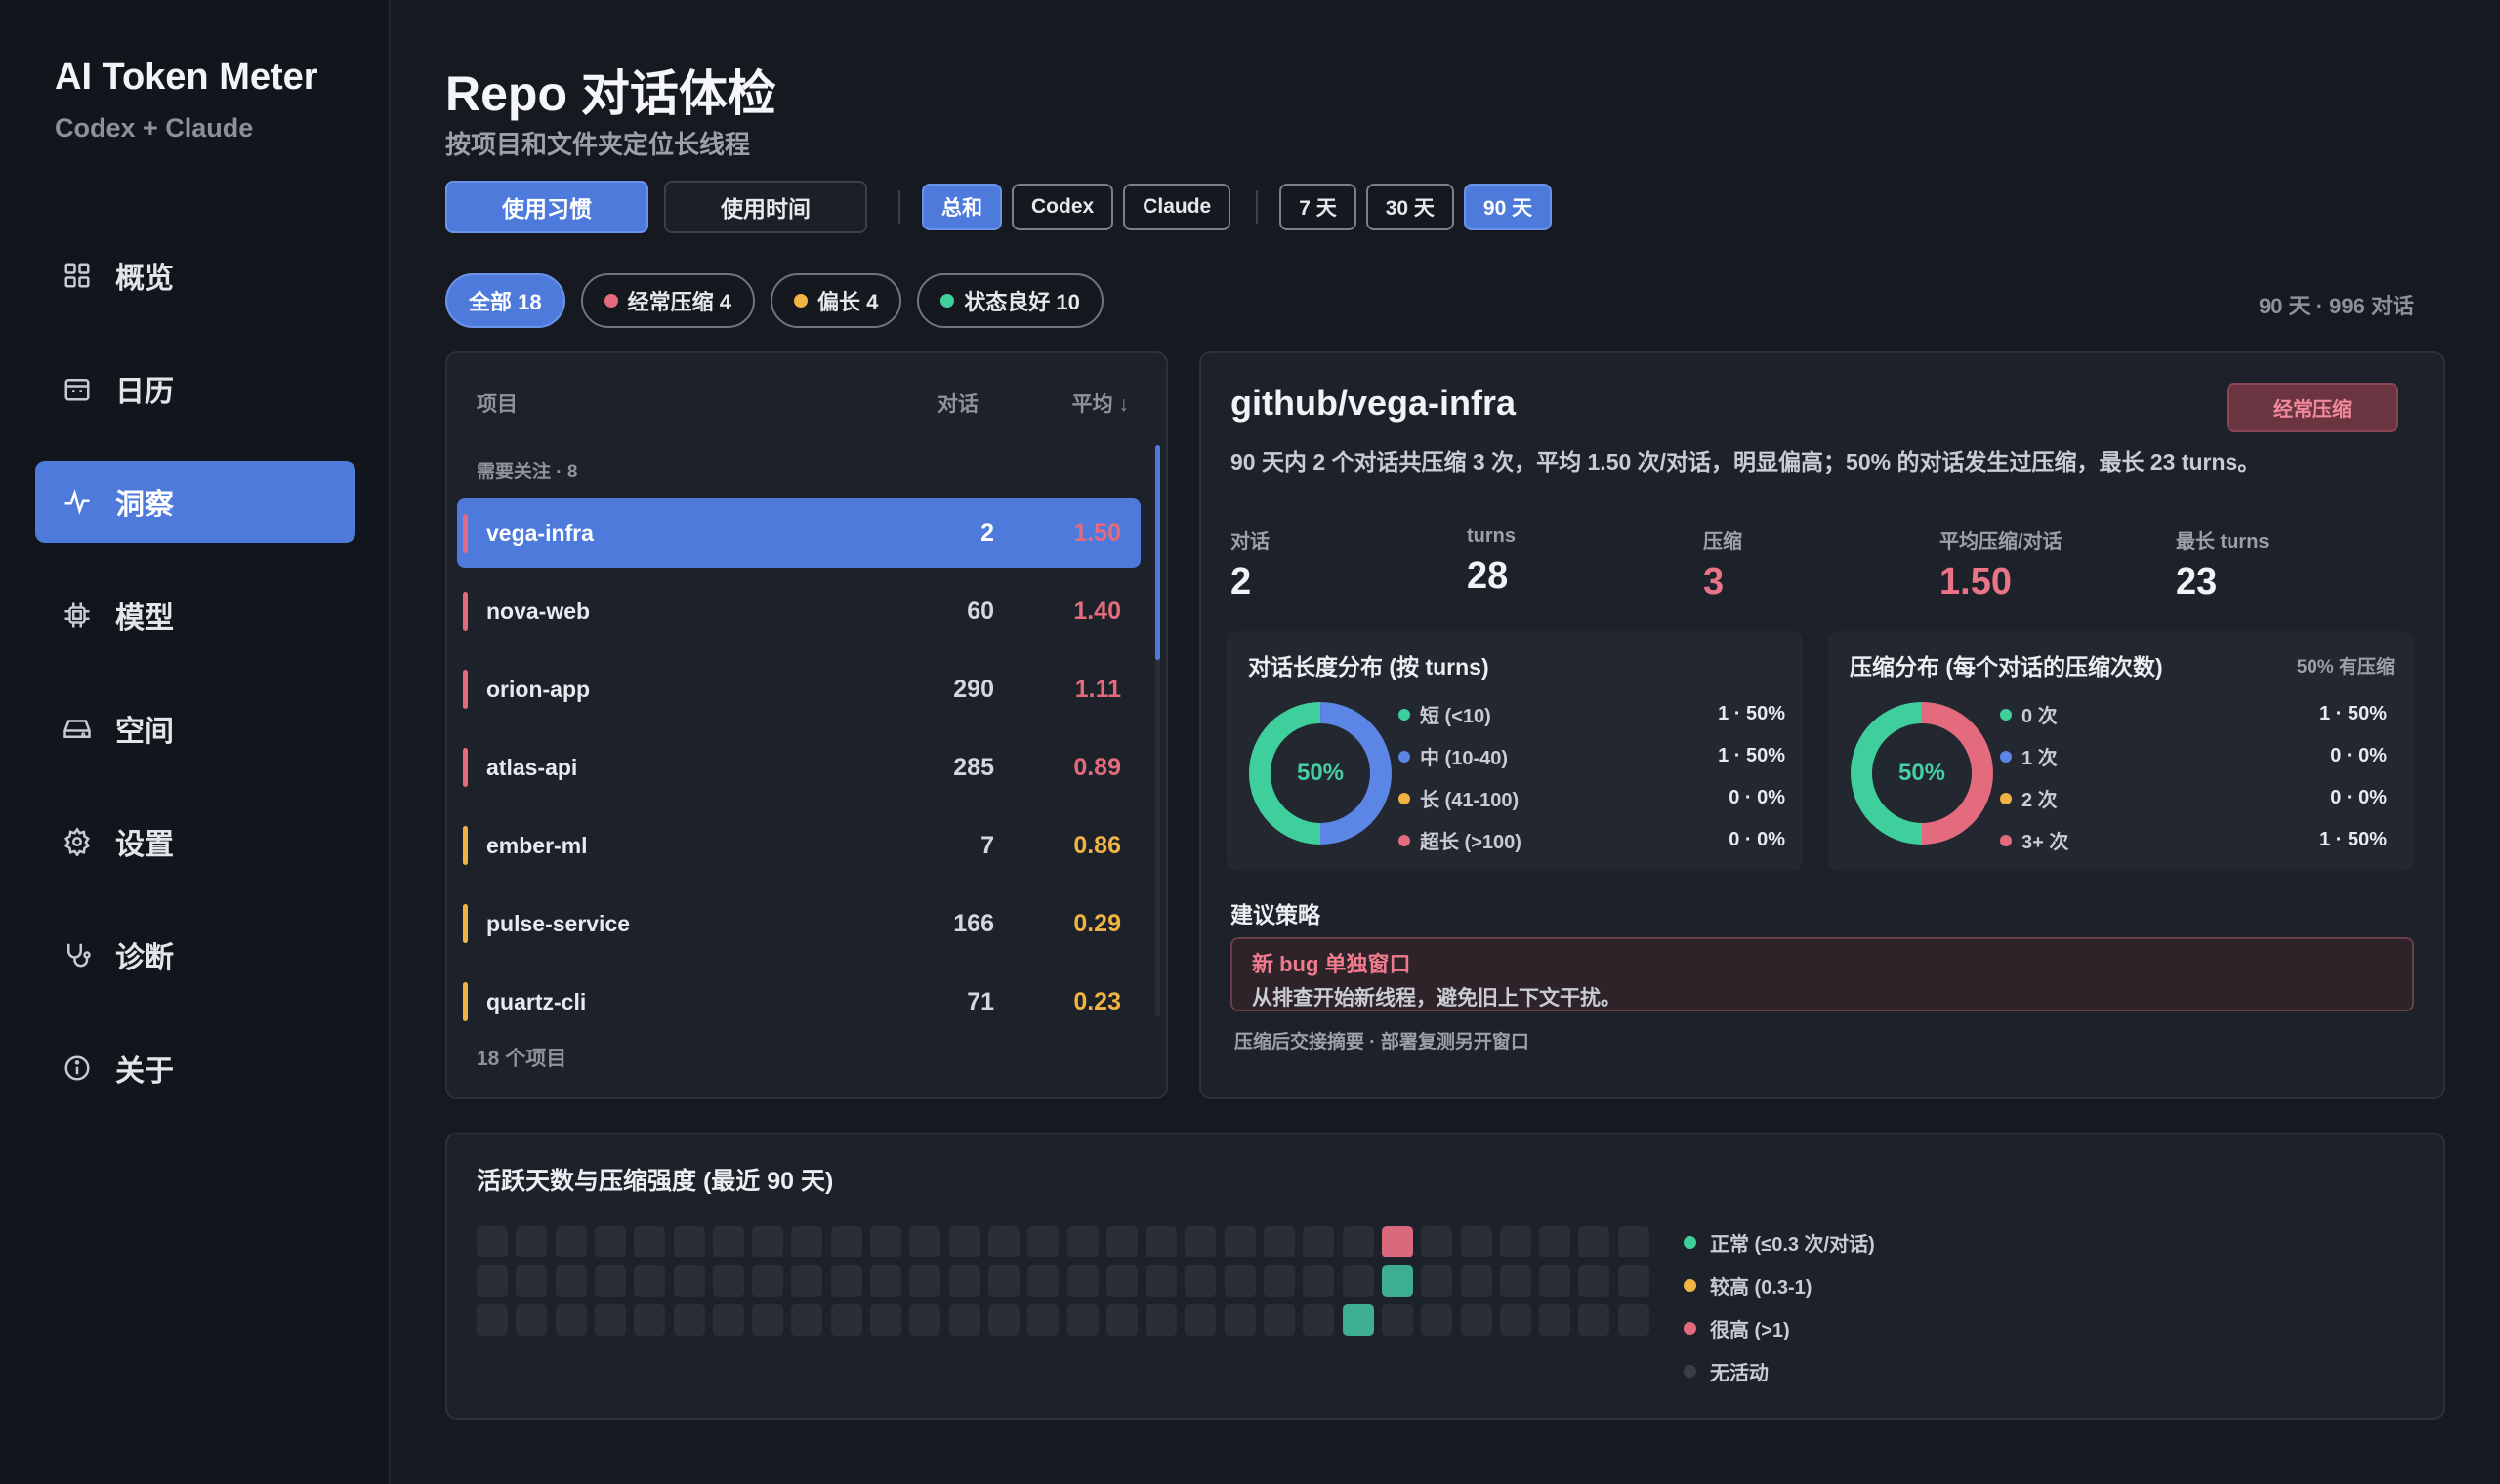 The image size is (2500, 1484). Describe the element at coordinates (1177, 207) in the screenshot. I see `source-claude-button: Claude` at that location.